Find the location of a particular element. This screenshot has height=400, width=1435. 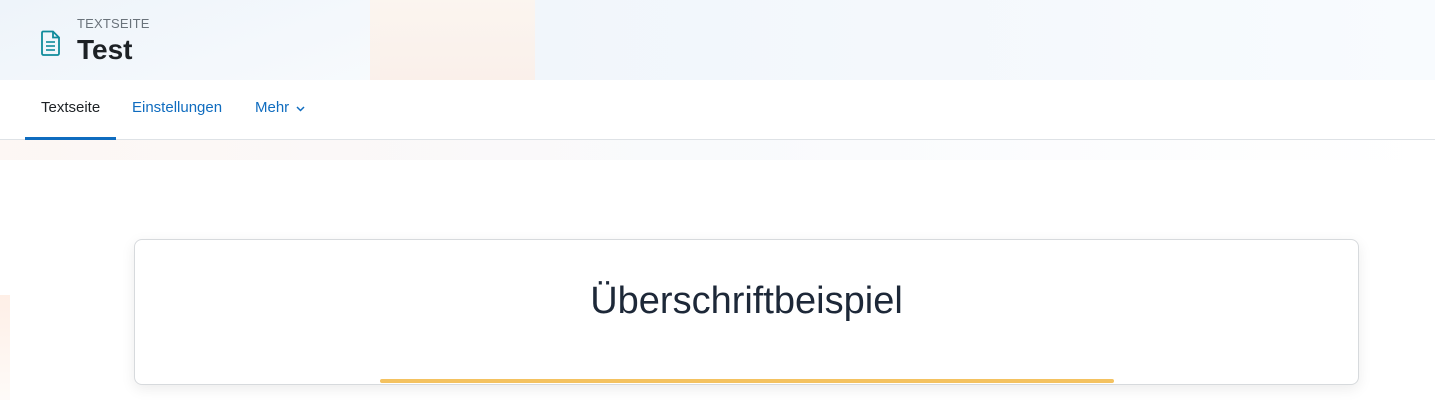

heading-accent-line is located at coordinates (747, 381).